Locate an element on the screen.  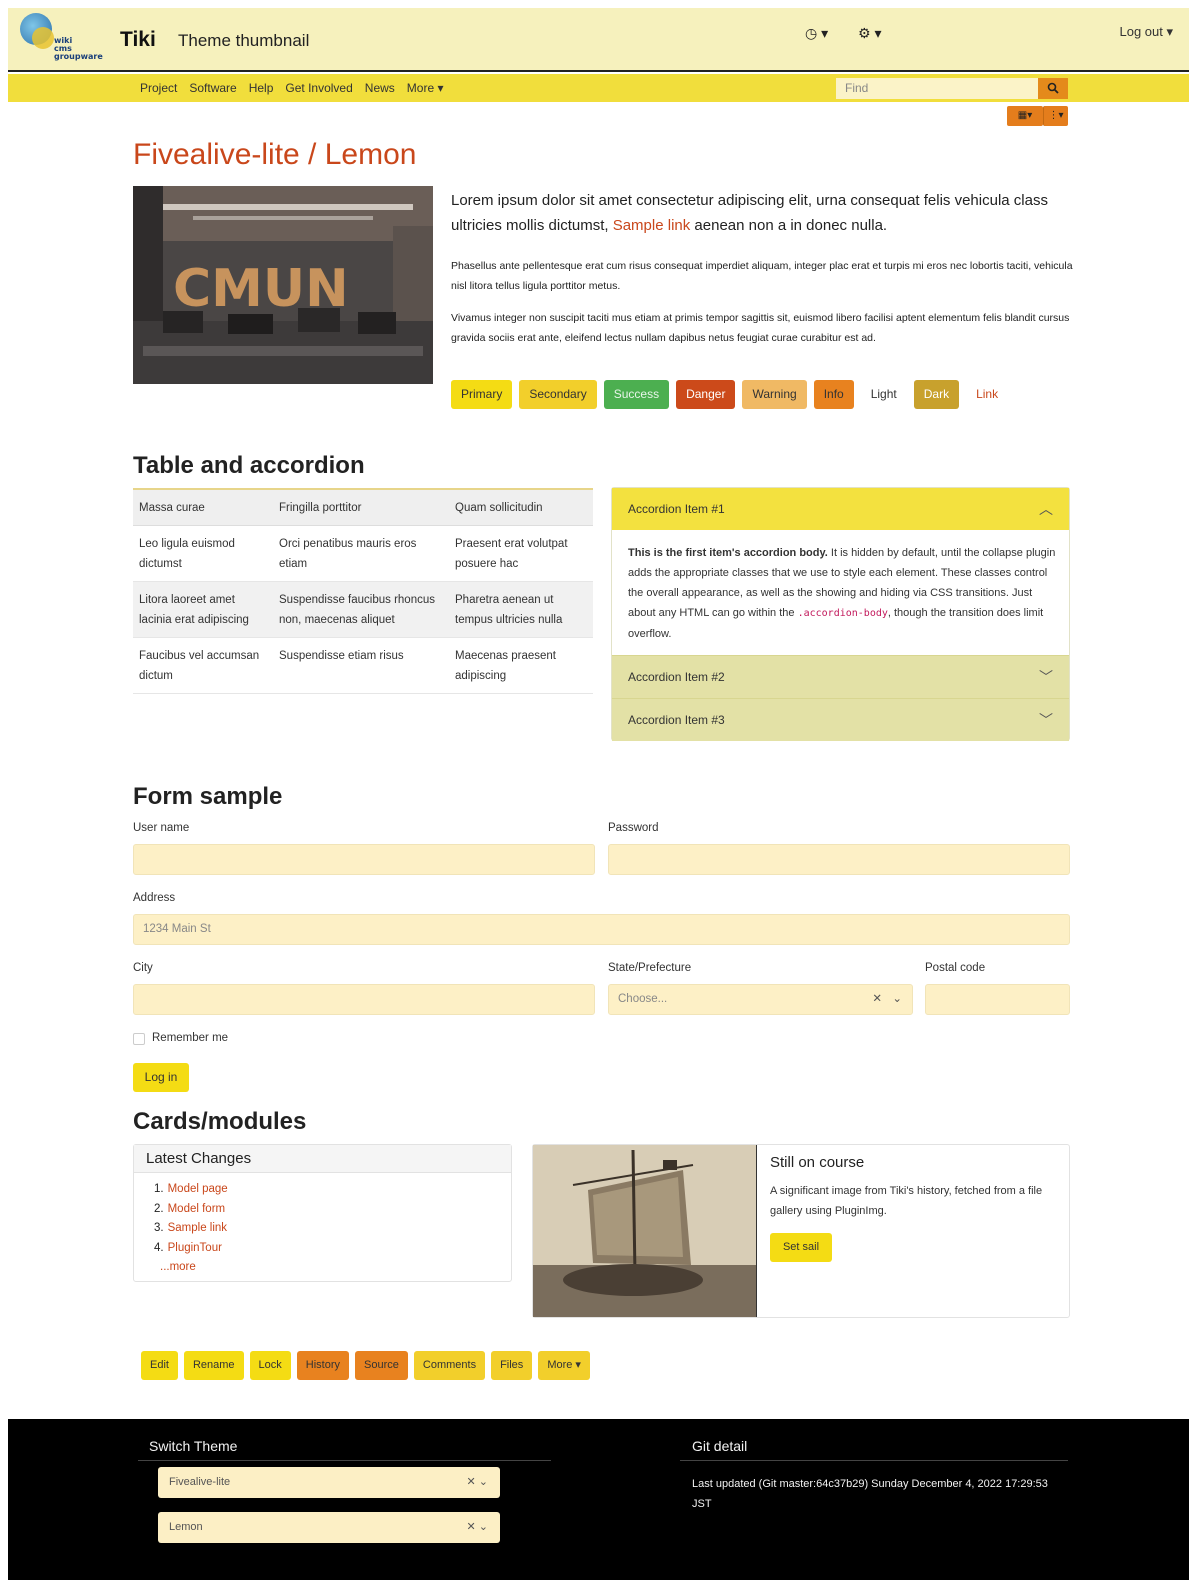
warning-button: Warning is located at coordinates (774, 394).